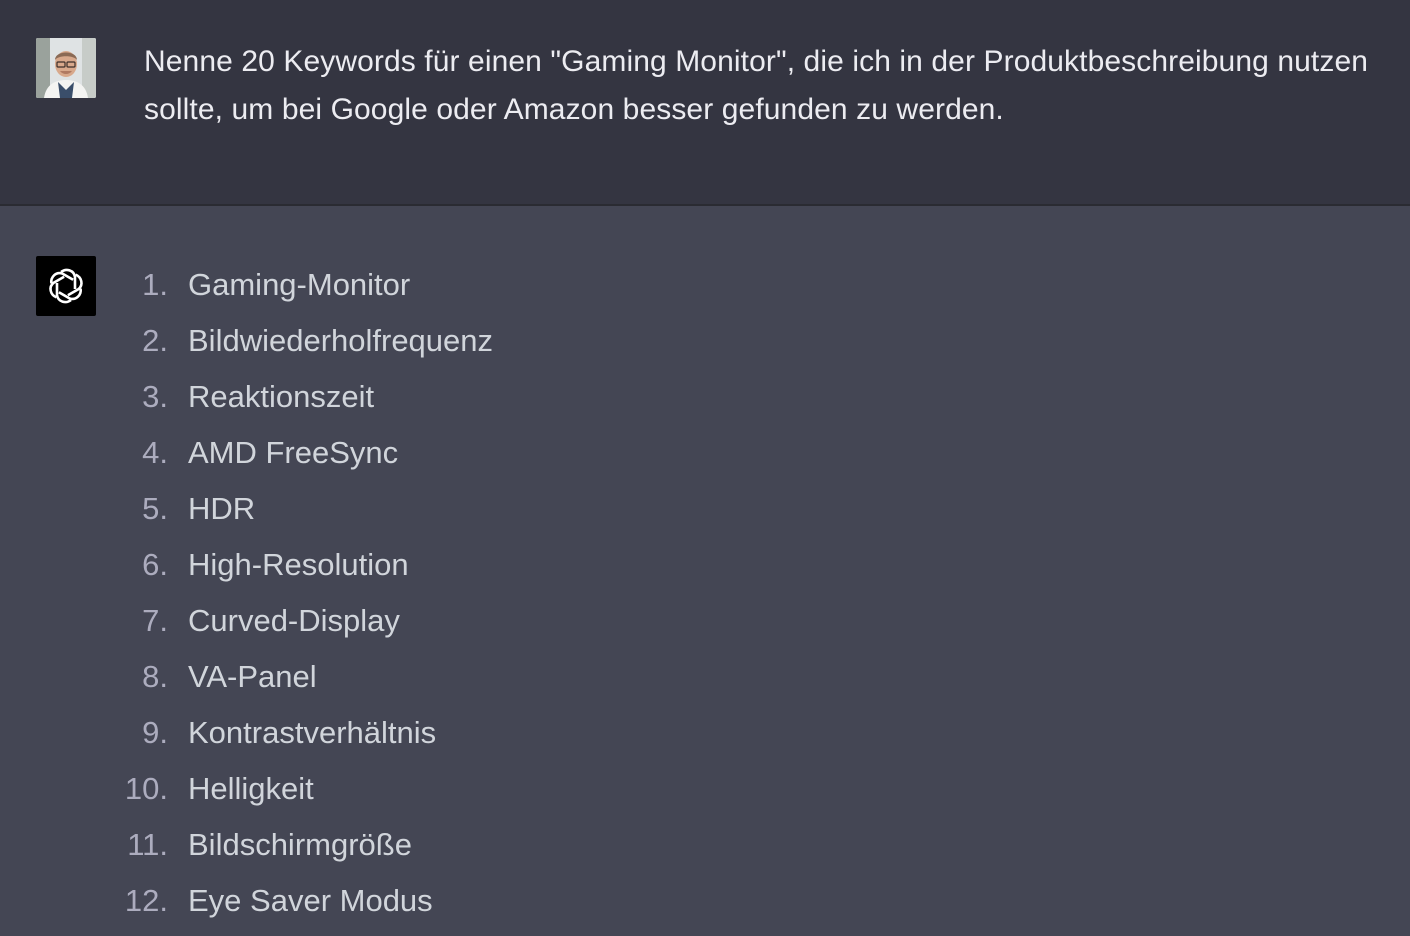 This screenshot has height=936, width=1410. Describe the element at coordinates (222, 508) in the screenshot. I see `list-item-text: HDR` at that location.